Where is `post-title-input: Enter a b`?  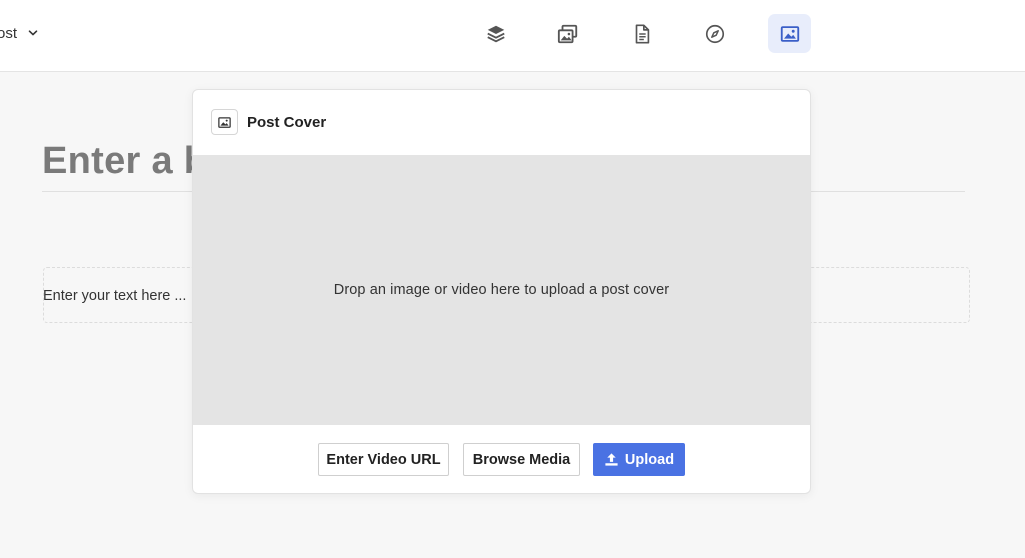 post-title-input: Enter a b is located at coordinates (124, 161).